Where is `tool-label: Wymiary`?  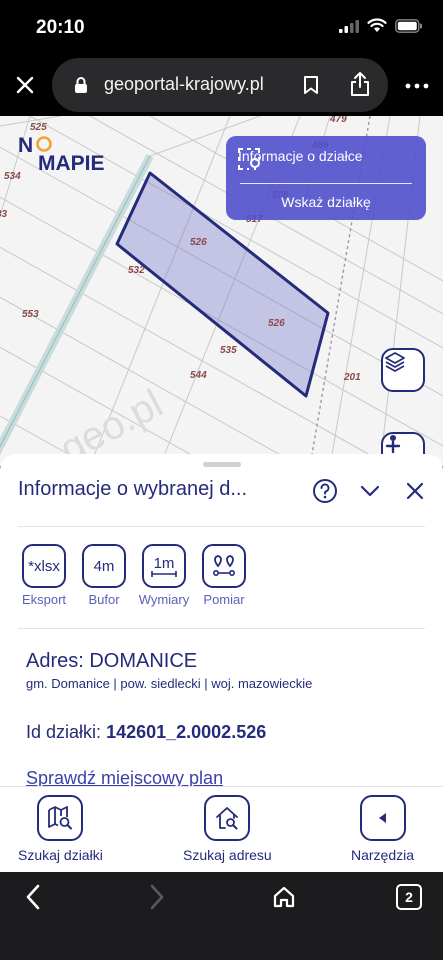 tool-label: Wymiary is located at coordinates (164, 599).